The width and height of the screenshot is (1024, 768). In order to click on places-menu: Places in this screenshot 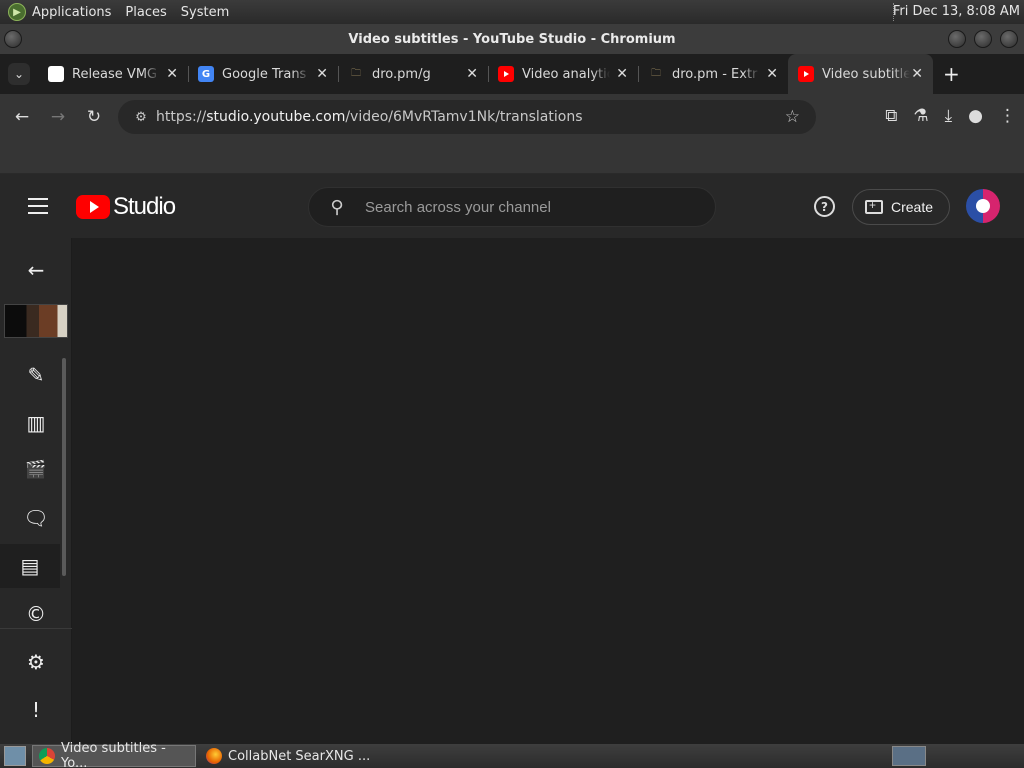, I will do `click(145, 12)`.